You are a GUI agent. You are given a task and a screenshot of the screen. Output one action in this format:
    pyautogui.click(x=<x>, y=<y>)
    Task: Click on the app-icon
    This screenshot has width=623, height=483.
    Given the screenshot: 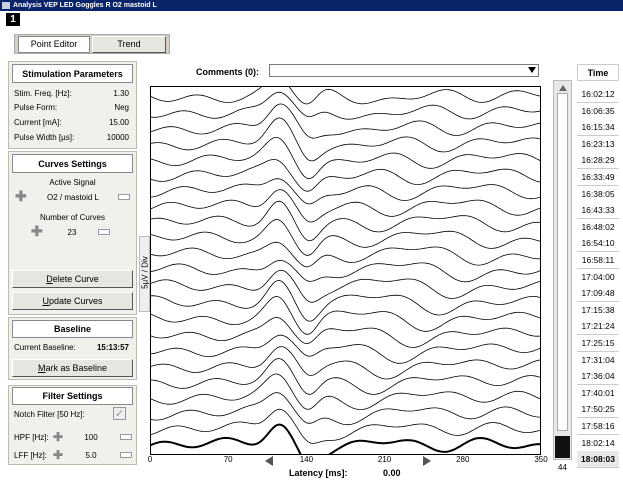 What is the action you would take?
    pyautogui.click(x=6, y=5)
    